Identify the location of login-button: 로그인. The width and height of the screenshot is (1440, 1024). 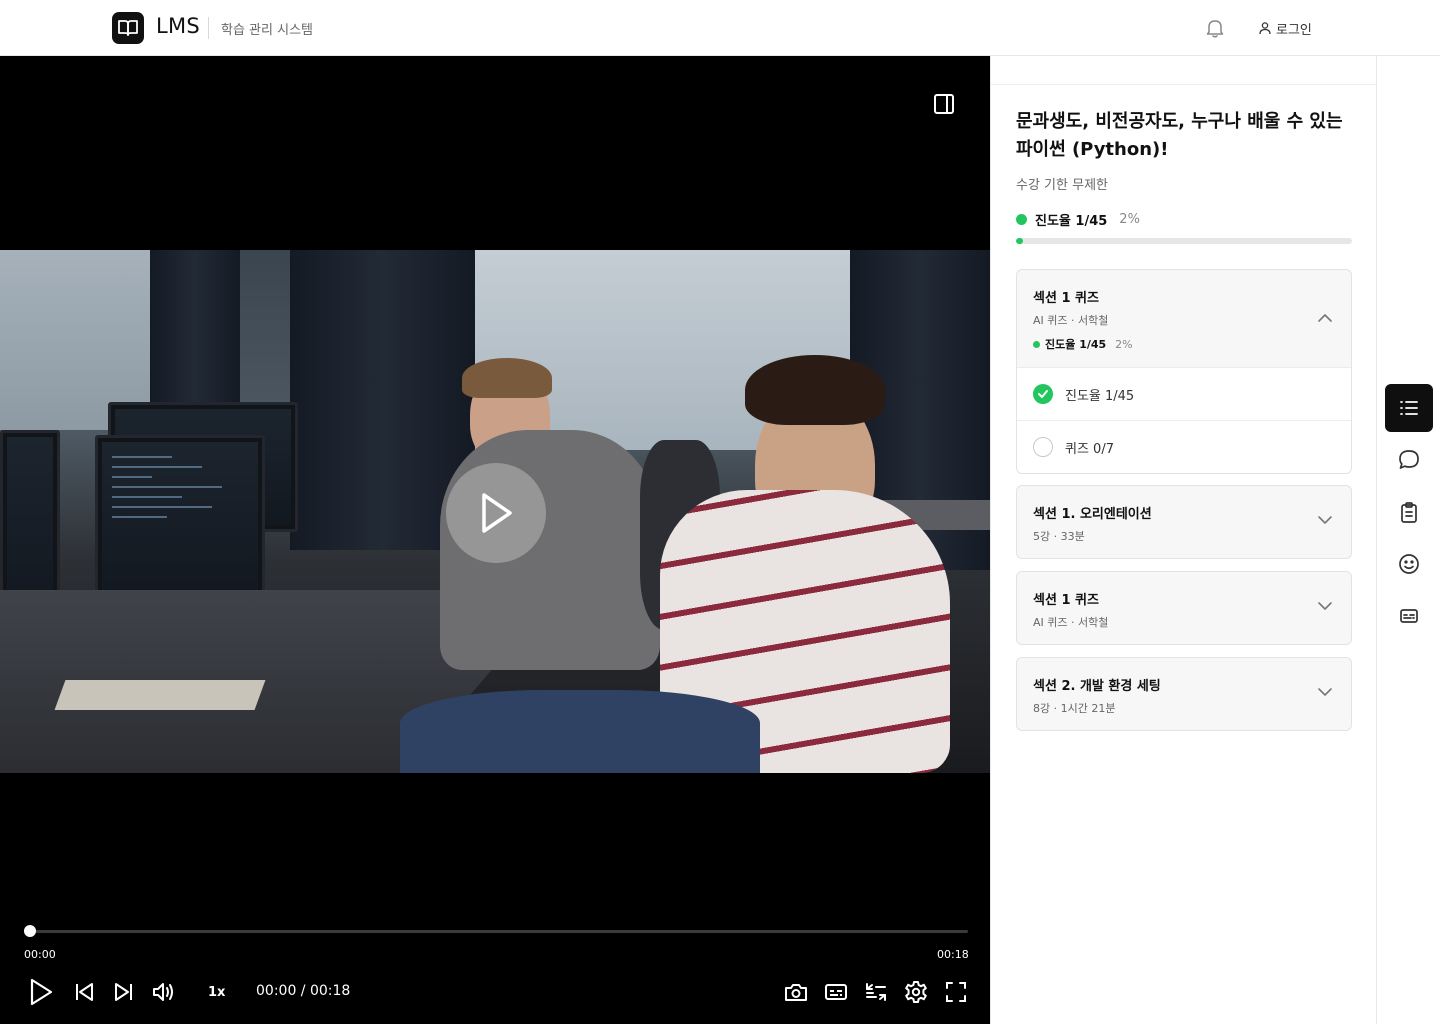
(1285, 28).